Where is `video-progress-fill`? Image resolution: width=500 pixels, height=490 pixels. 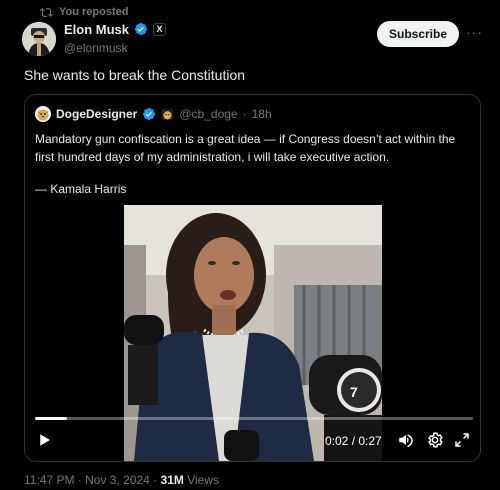 video-progress-fill is located at coordinates (51, 418).